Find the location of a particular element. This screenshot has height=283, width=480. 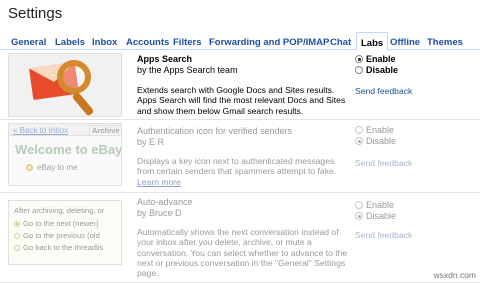

learn-more-link: Learn more is located at coordinates (159, 182).